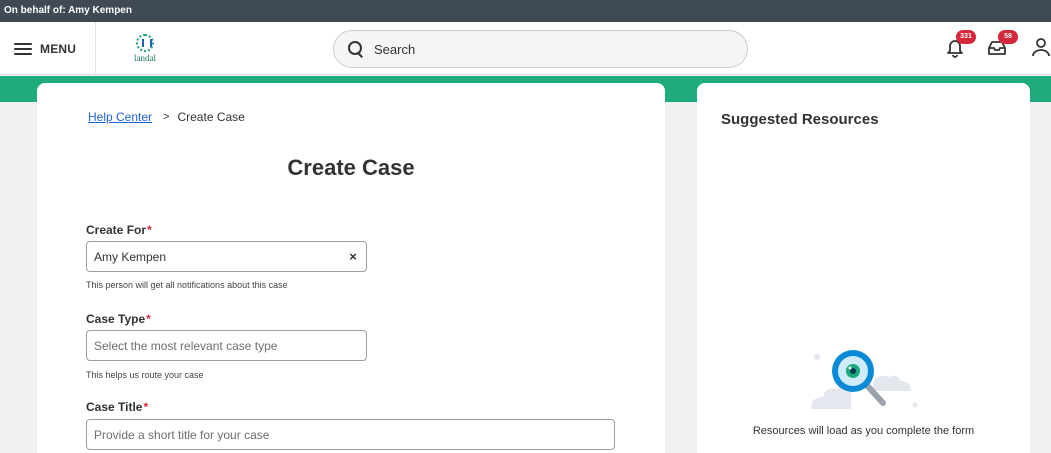 Image resolution: width=1051 pixels, height=453 pixels. Describe the element at coordinates (58, 48) in the screenshot. I see `menu-label: MENU` at that location.